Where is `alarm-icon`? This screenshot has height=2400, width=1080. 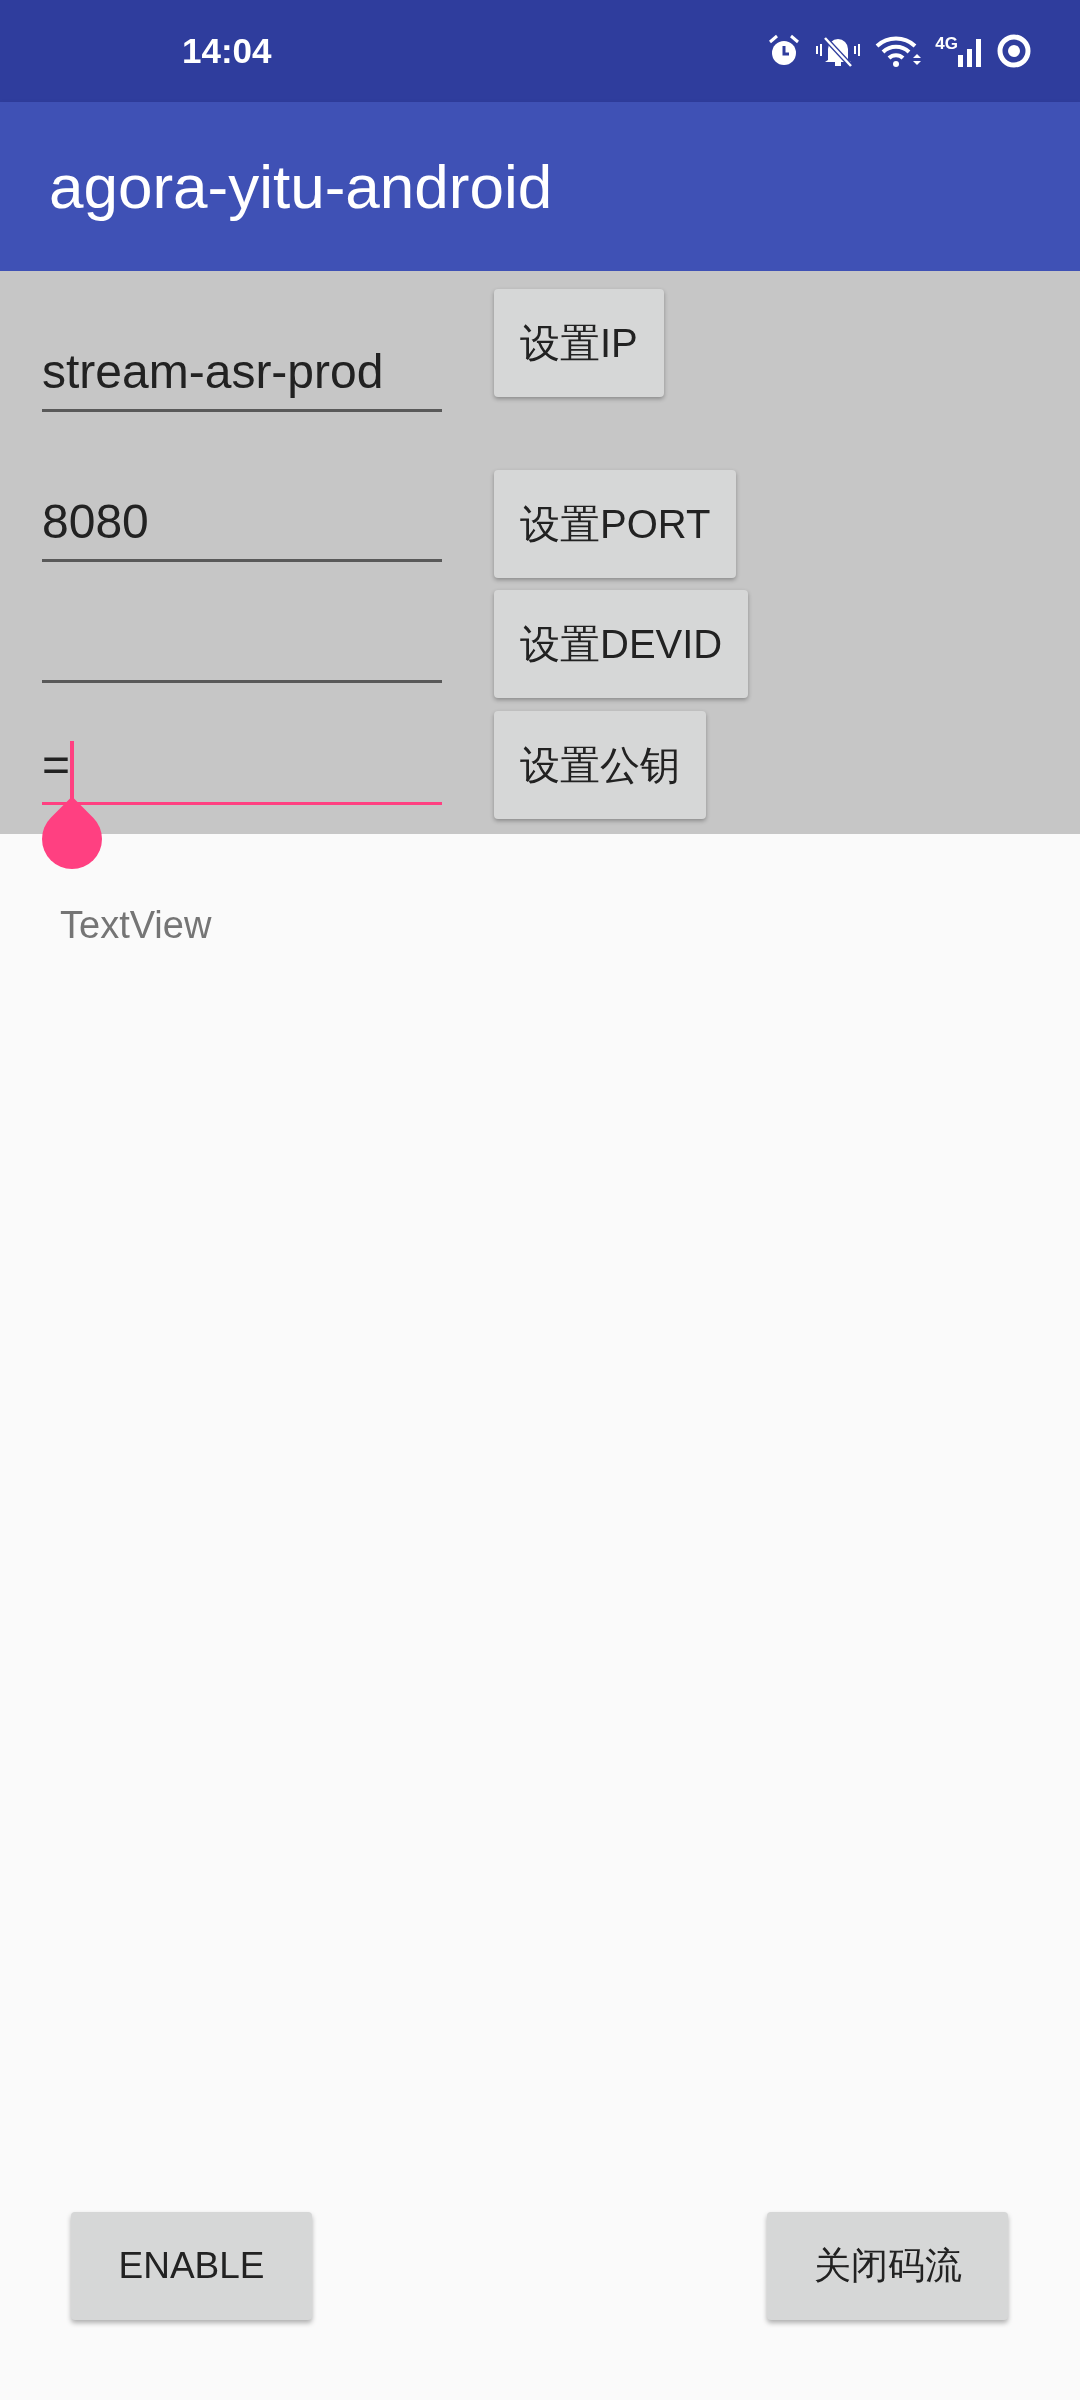
alarm-icon is located at coordinates (784, 51).